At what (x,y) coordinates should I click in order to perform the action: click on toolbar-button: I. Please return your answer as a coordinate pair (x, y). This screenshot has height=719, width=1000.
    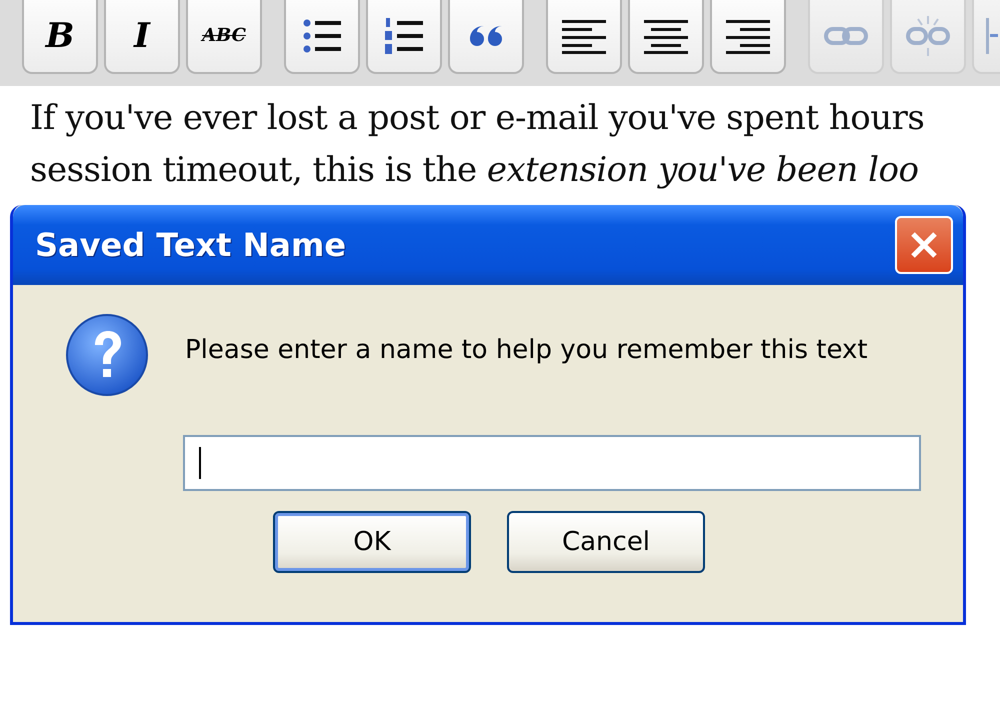
    Looking at the image, I should click on (142, 37).